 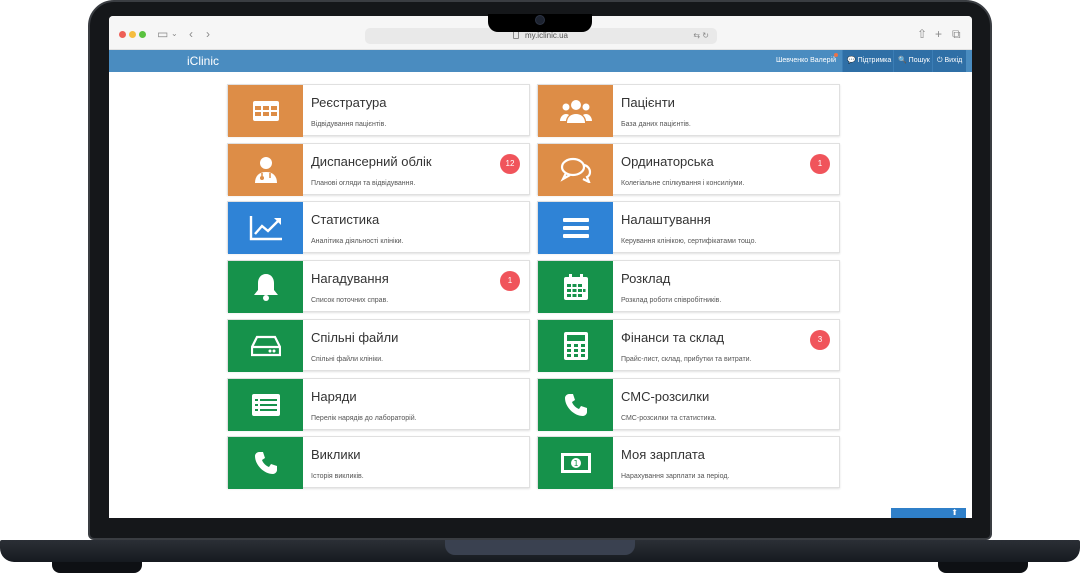 What do you see at coordinates (337, 476) in the screenshot?
I see `module-description: Історія викликів.` at bounding box center [337, 476].